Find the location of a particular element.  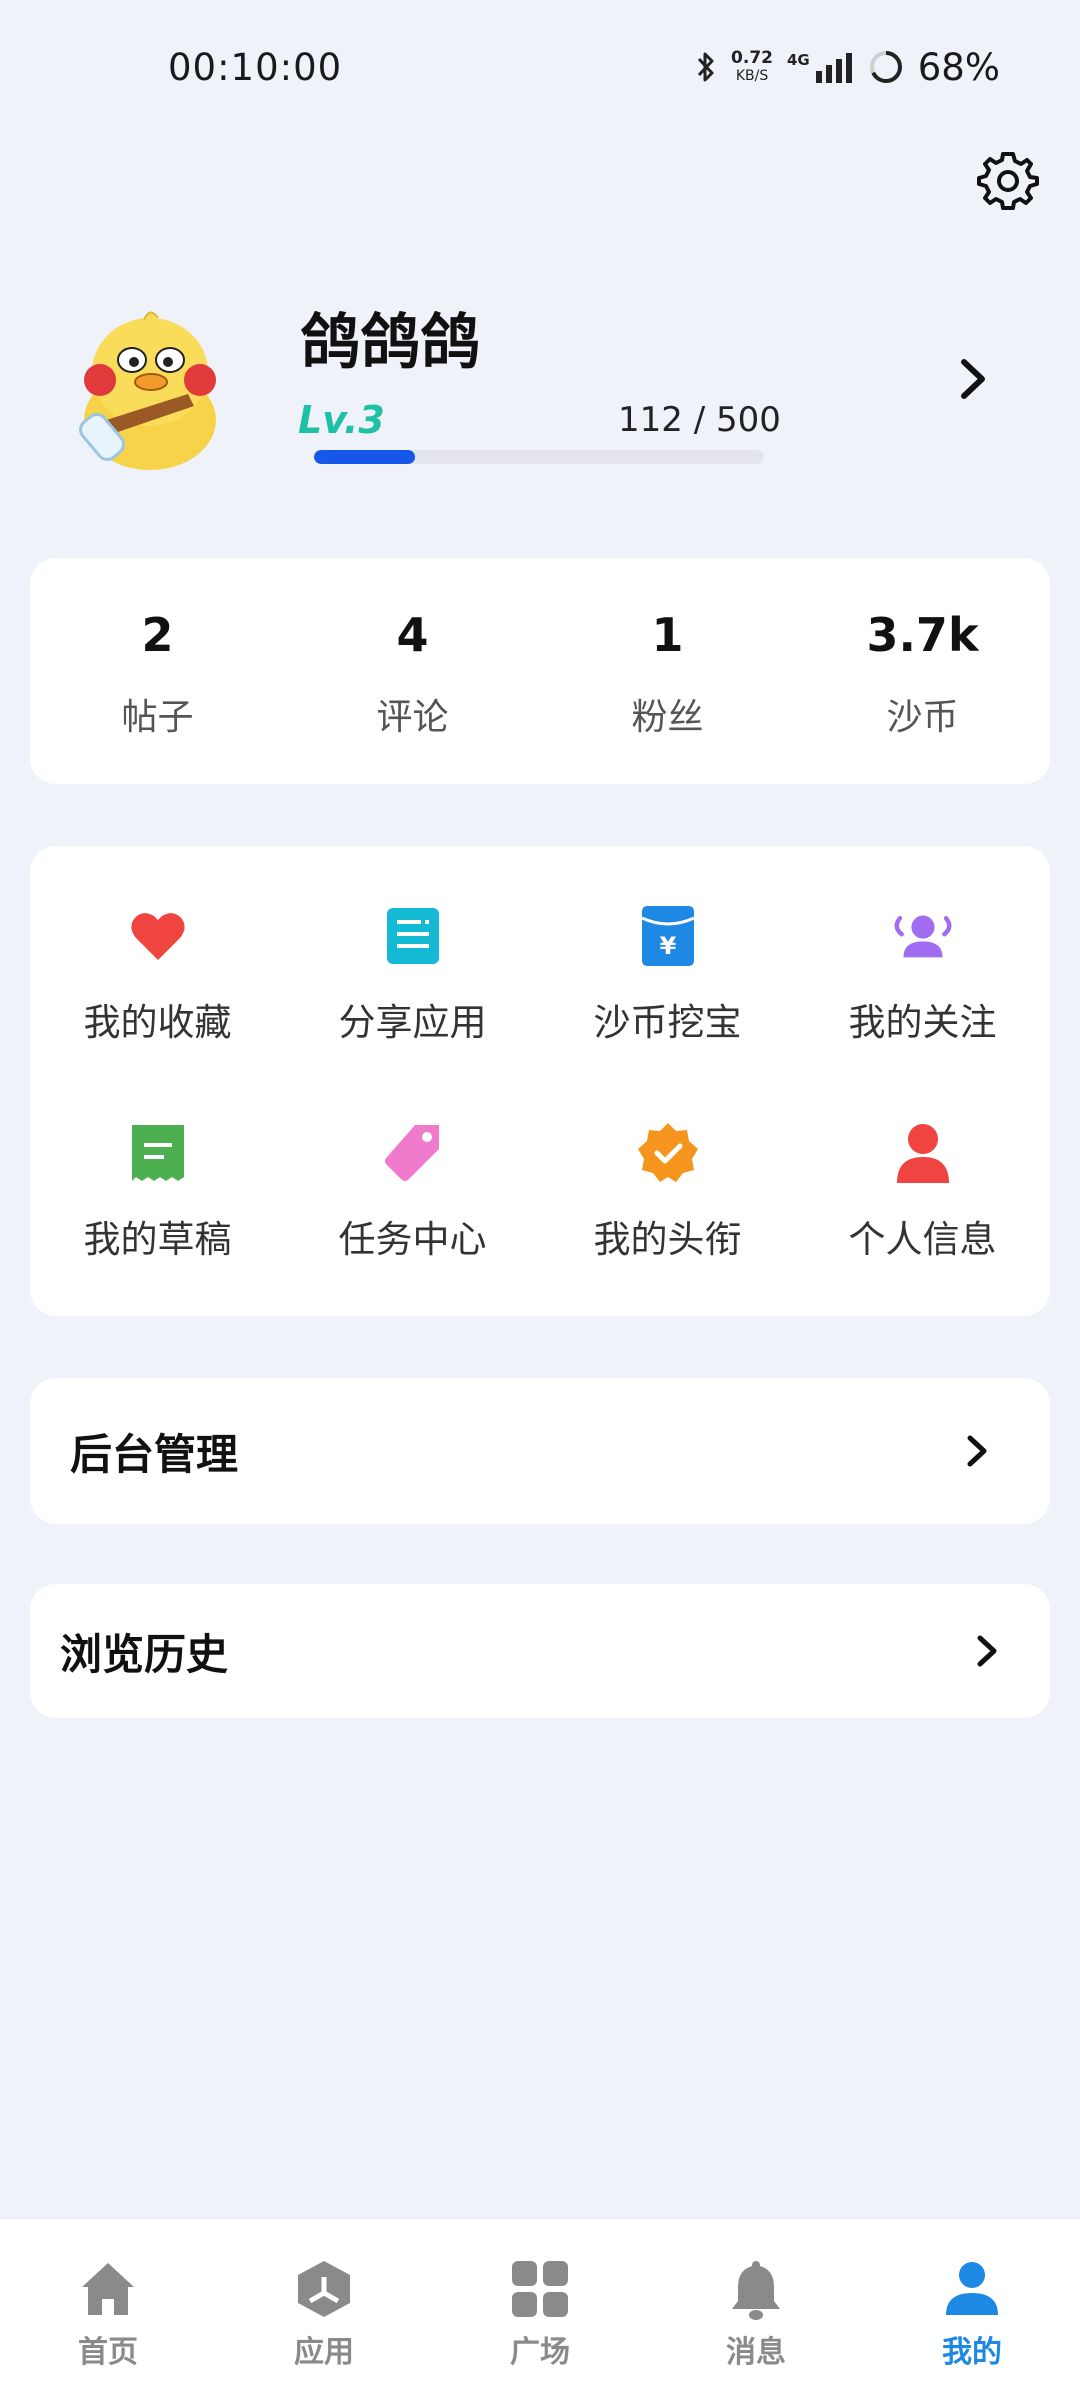

feature-label: 我的头衔 is located at coordinates (667, 1239).